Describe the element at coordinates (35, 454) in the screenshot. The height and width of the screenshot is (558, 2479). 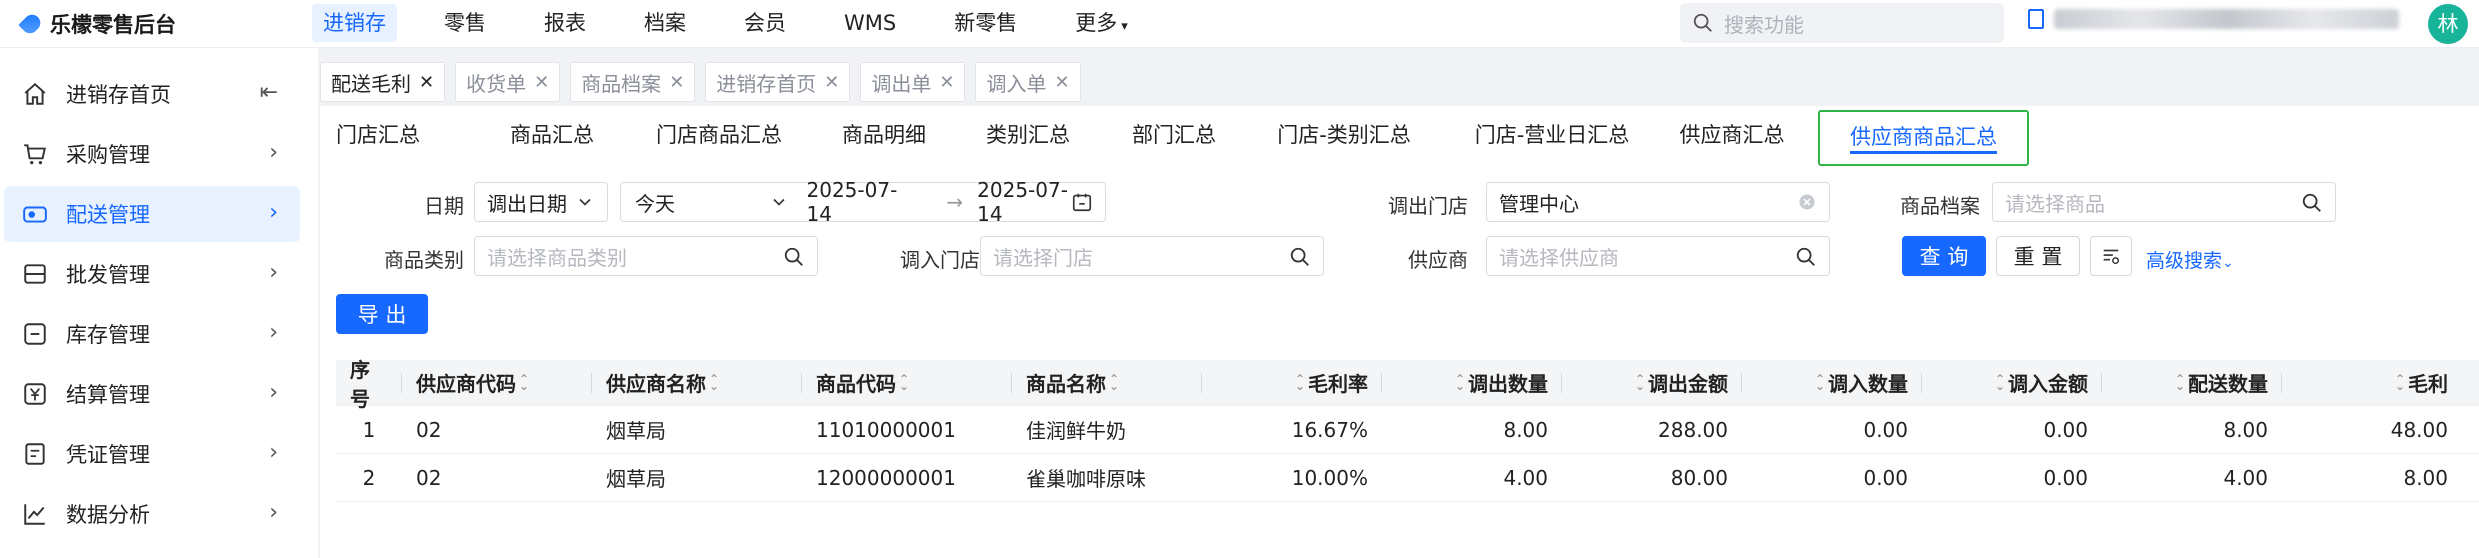
I see `voucher-icon` at that location.